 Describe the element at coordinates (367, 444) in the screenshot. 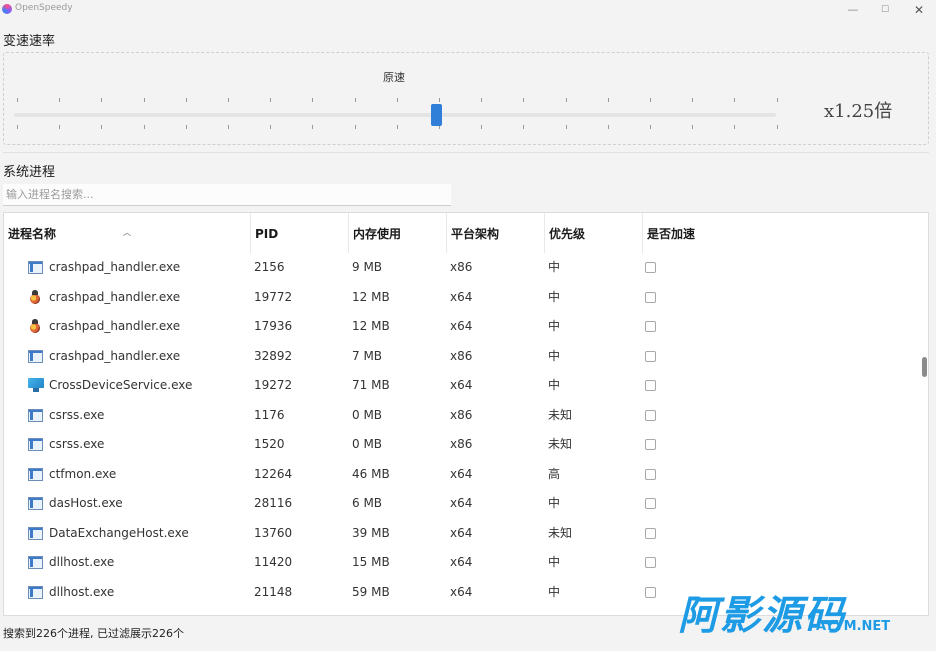

I see `process-memory: 0 MB` at that location.